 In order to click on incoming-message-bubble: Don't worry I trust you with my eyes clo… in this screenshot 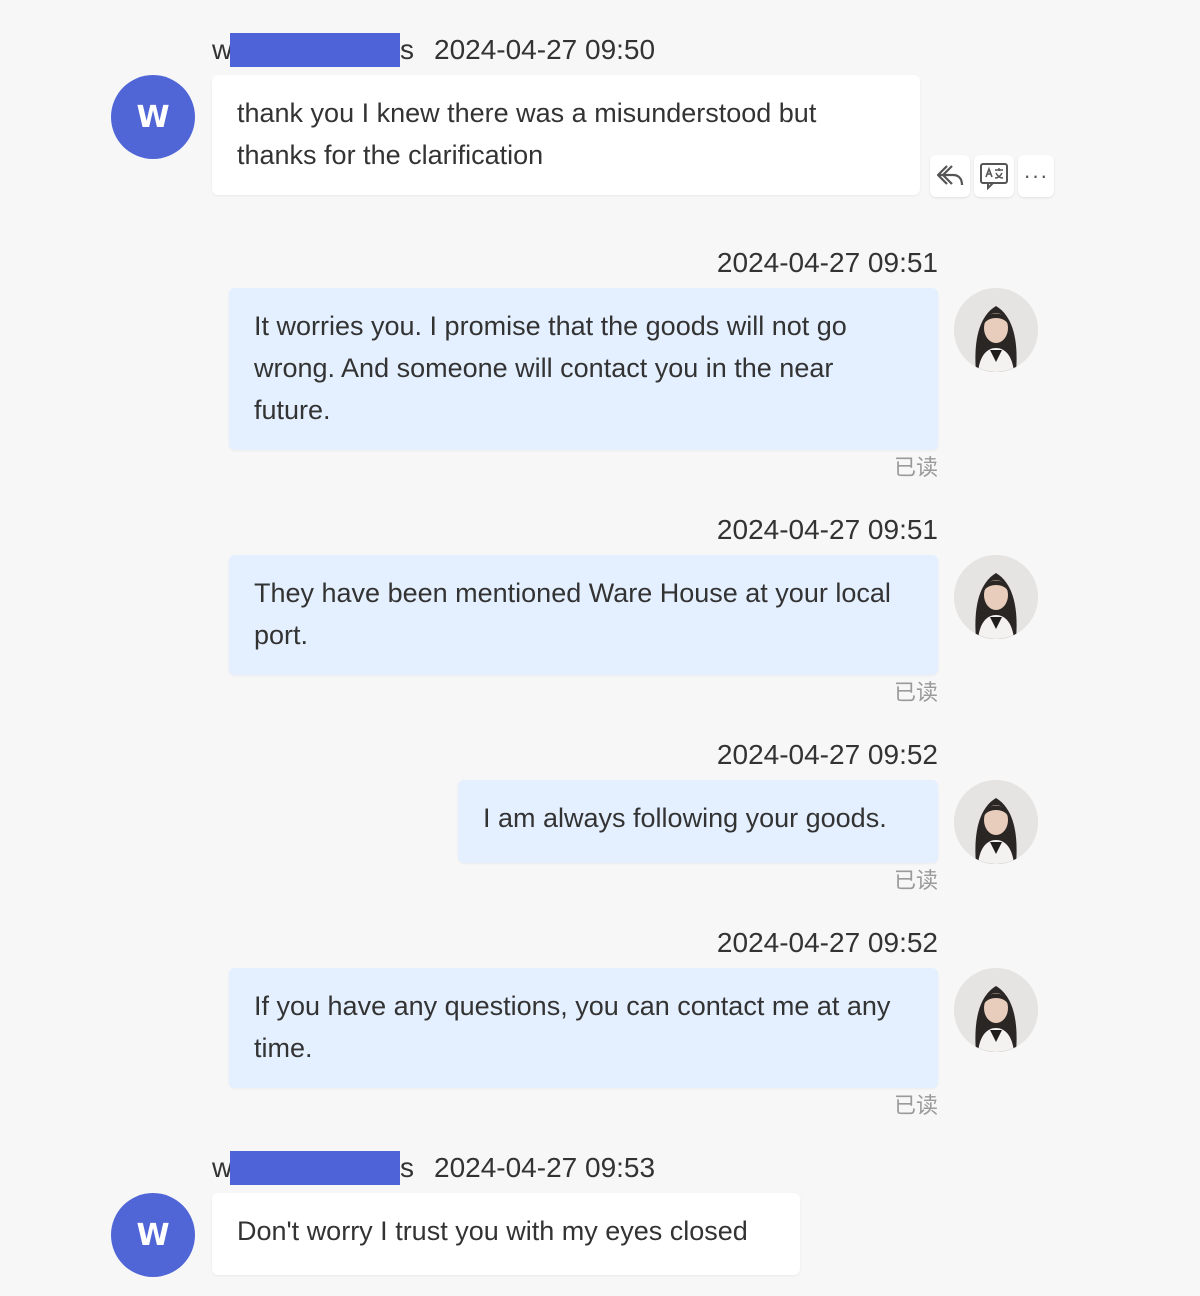, I will do `click(506, 1234)`.